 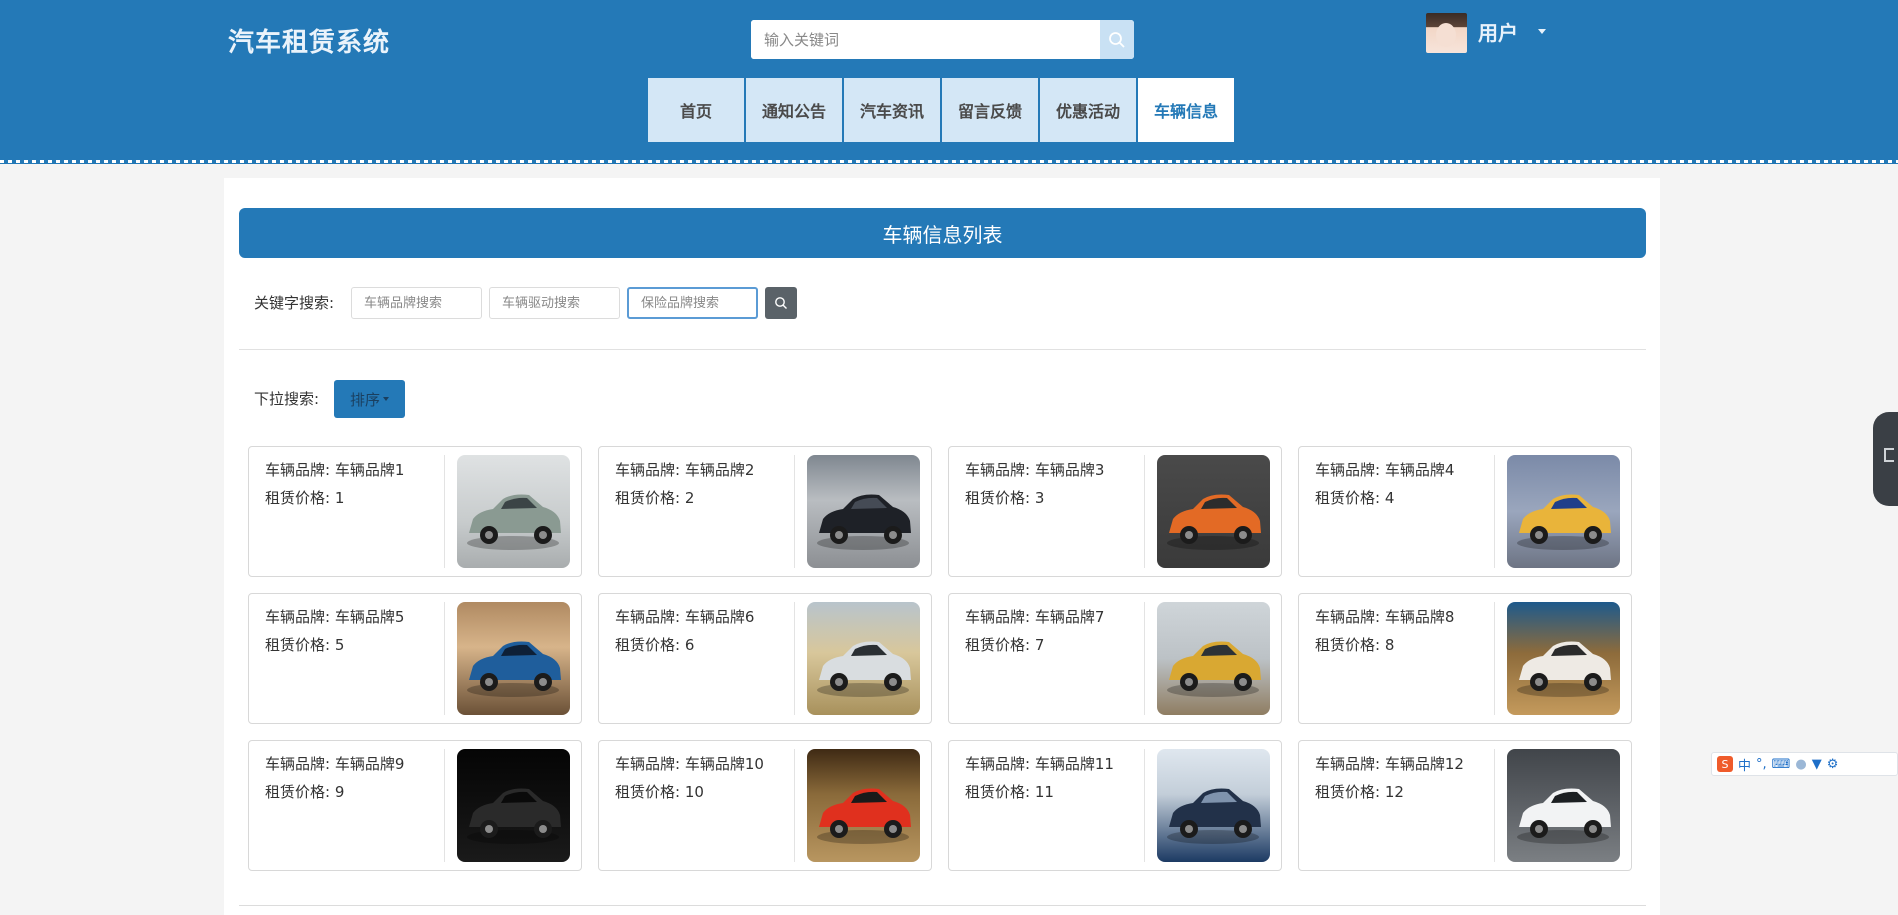 I want to click on header-dashed-border, so click(x=949, y=163).